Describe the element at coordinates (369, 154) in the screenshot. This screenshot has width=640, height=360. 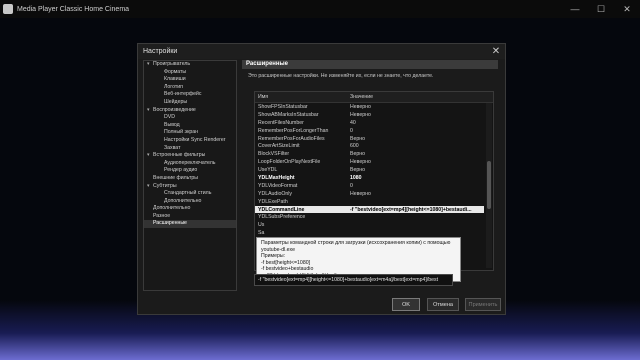
I see `table-row: BlockVSFilter Верно` at that location.